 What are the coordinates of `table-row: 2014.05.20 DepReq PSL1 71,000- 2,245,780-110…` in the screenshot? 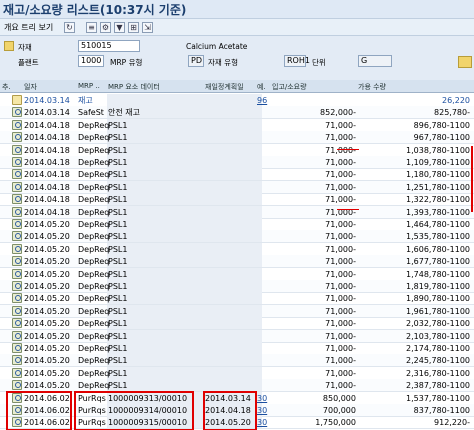 It's located at (237, 361).